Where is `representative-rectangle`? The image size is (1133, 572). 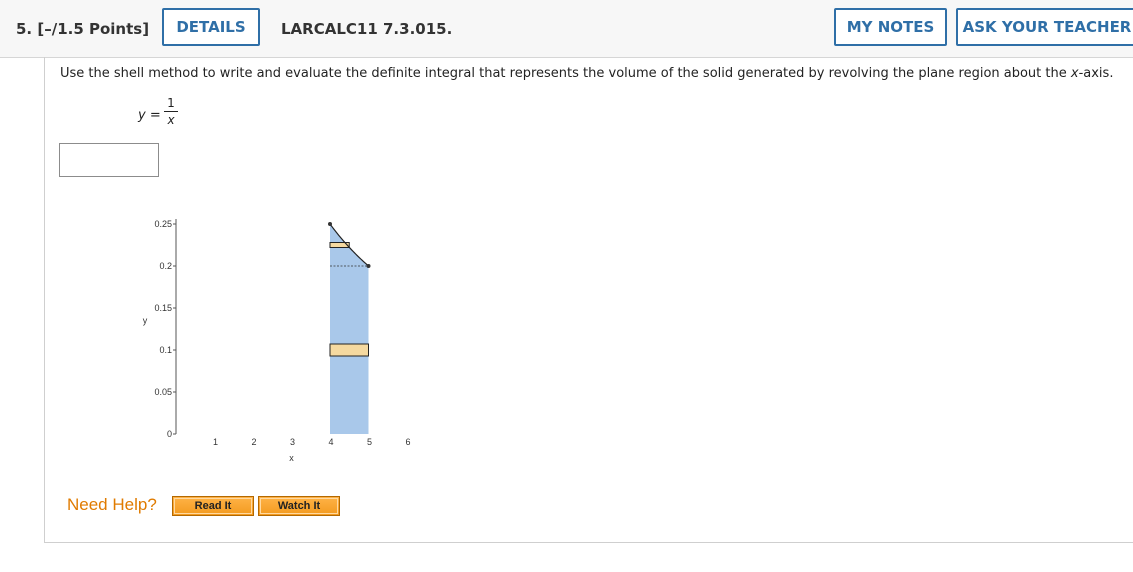 representative-rectangle is located at coordinates (349, 350).